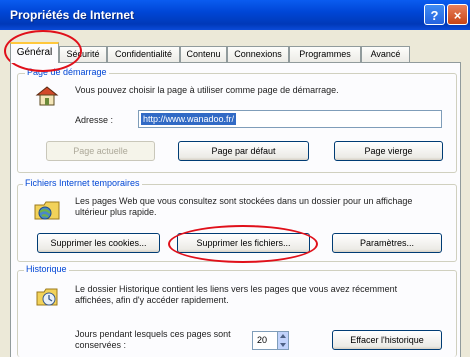 The width and height of the screenshot is (470, 357). I want to click on blank-page-button: Page vierge, so click(388, 151).